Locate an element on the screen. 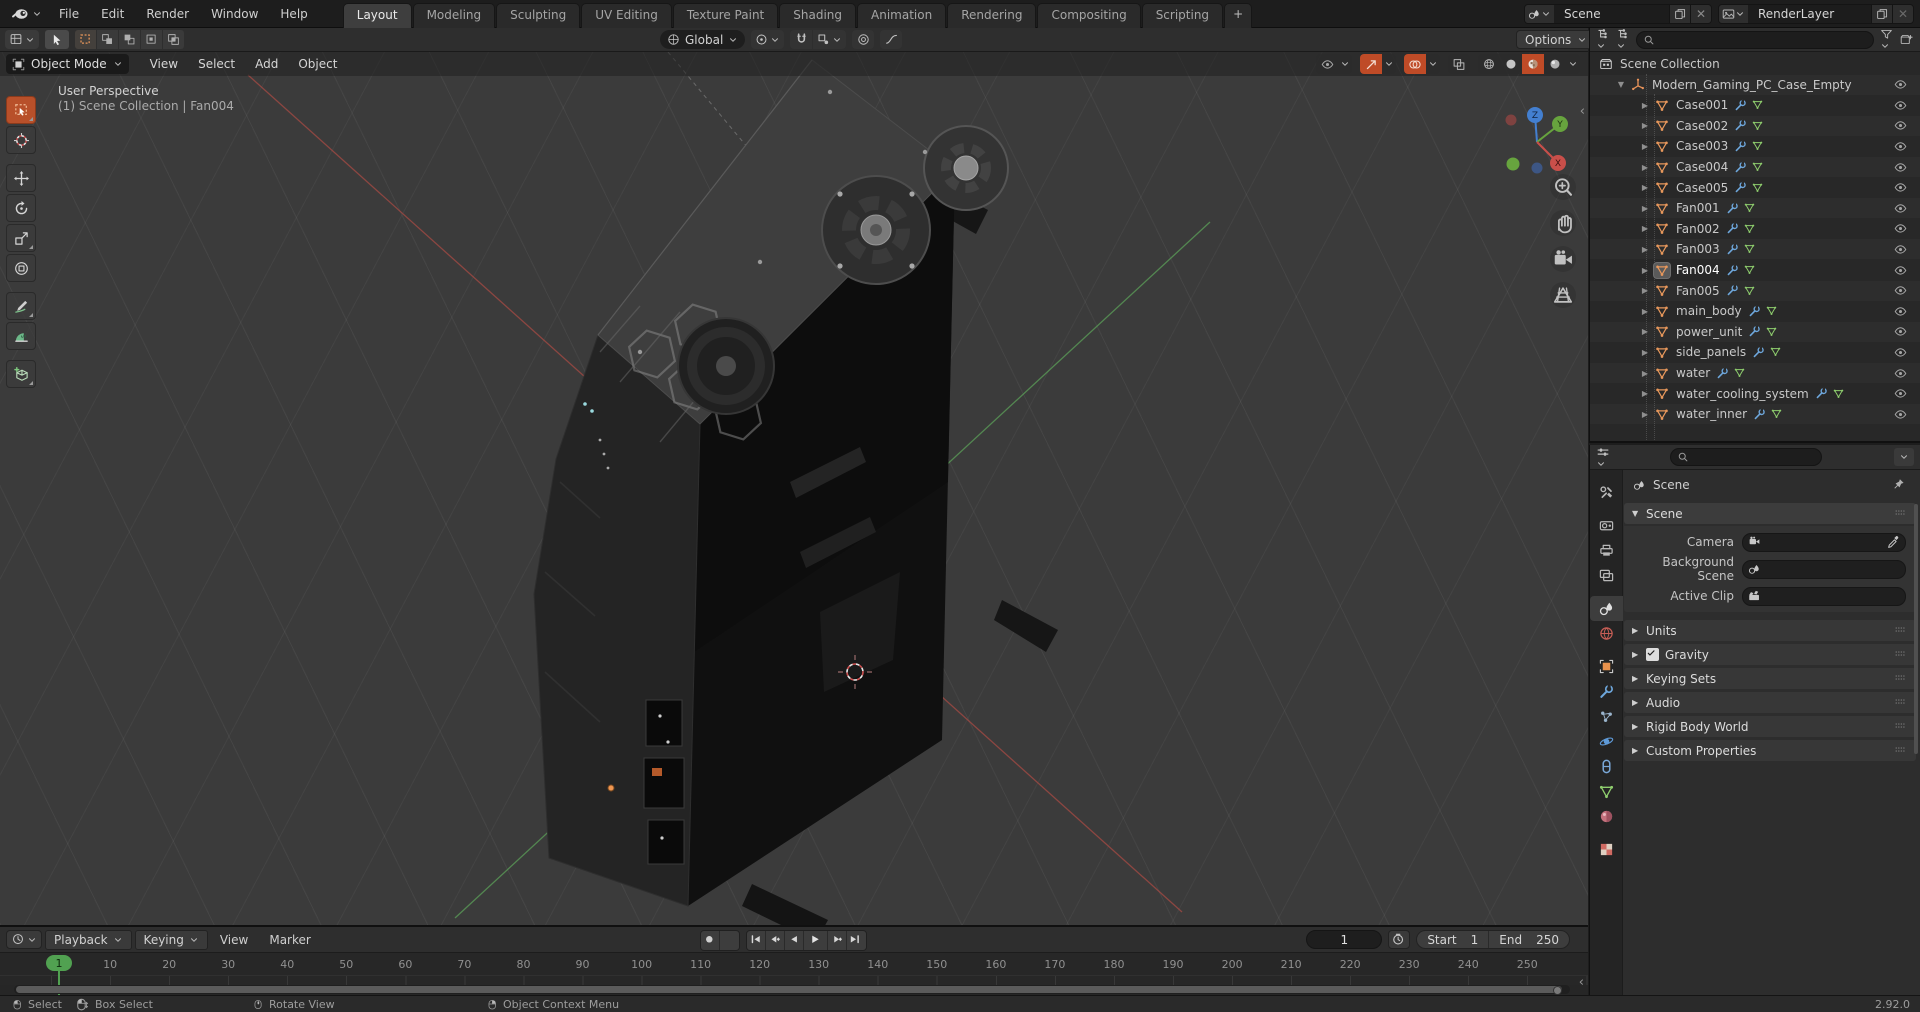  viewport-menu-object: Object is located at coordinates (317, 64).